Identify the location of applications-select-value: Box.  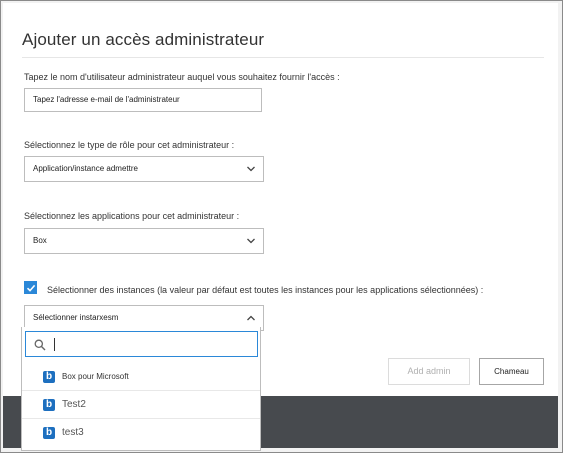
(40, 240).